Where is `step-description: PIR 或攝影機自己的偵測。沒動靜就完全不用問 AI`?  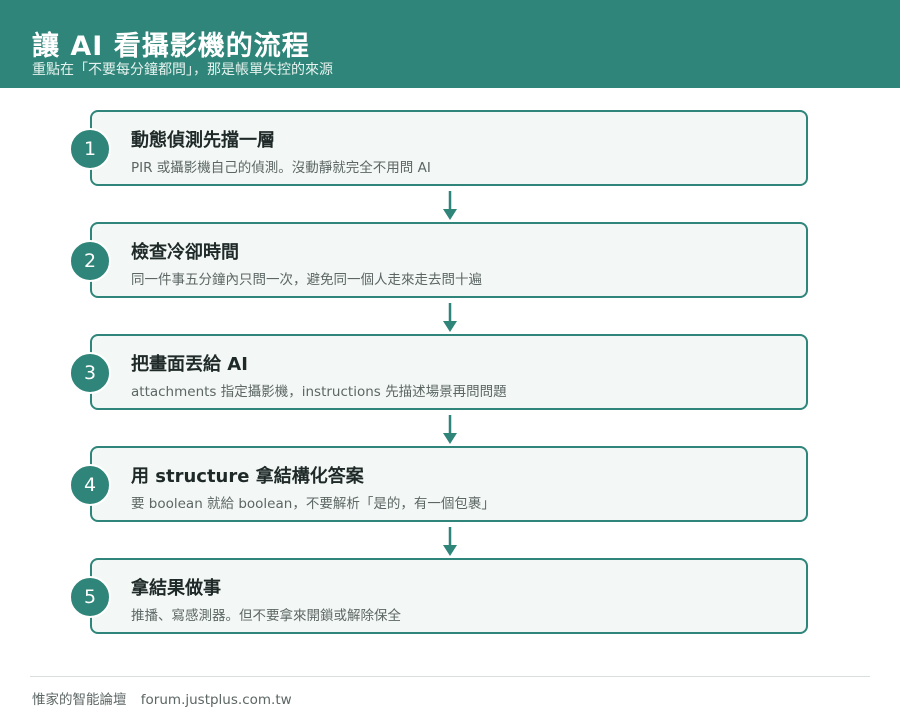
step-description: PIR 或攝影機自己的偵測。沒動靜就完全不用問 AI is located at coordinates (281, 168).